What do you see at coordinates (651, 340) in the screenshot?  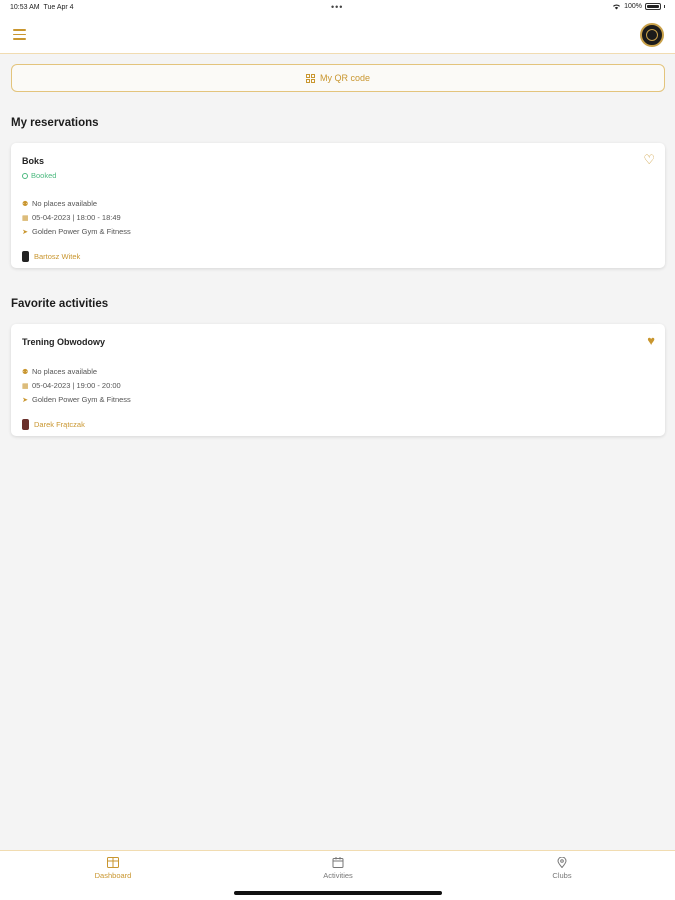 I see `favorite-heart-filled-icon: ♥` at bounding box center [651, 340].